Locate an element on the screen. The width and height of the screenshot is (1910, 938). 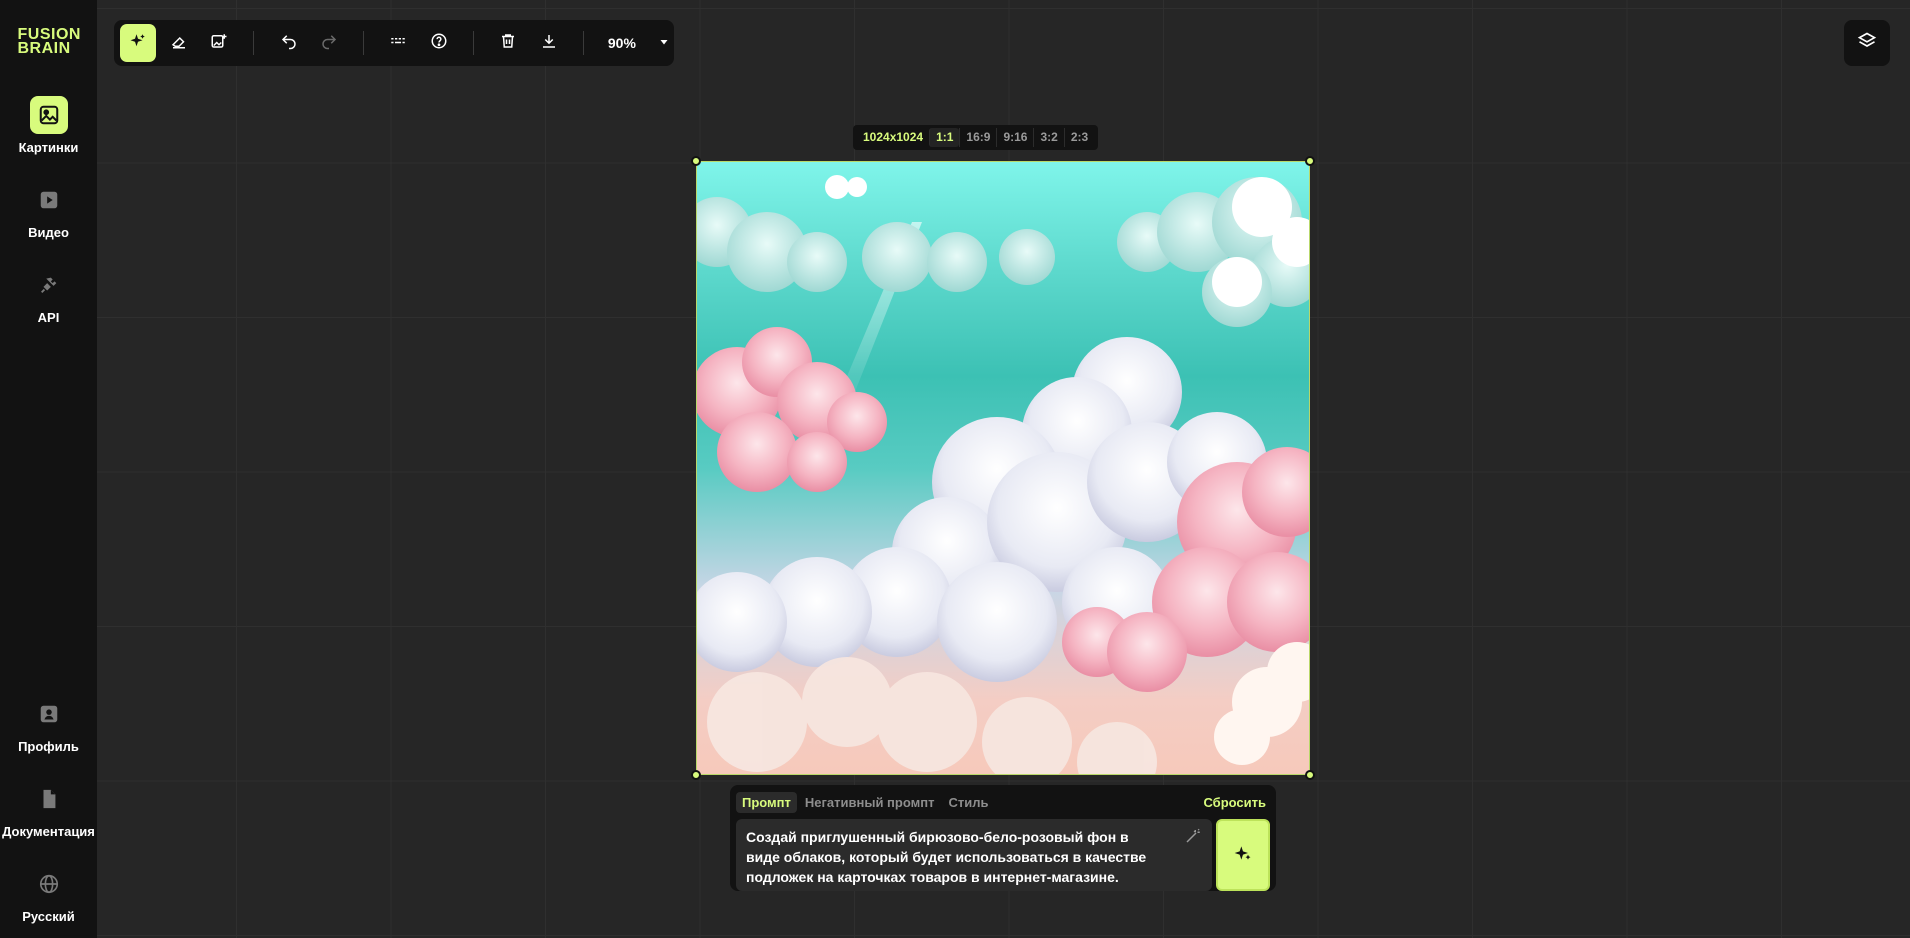
undo-icon is located at coordinates (289, 43).